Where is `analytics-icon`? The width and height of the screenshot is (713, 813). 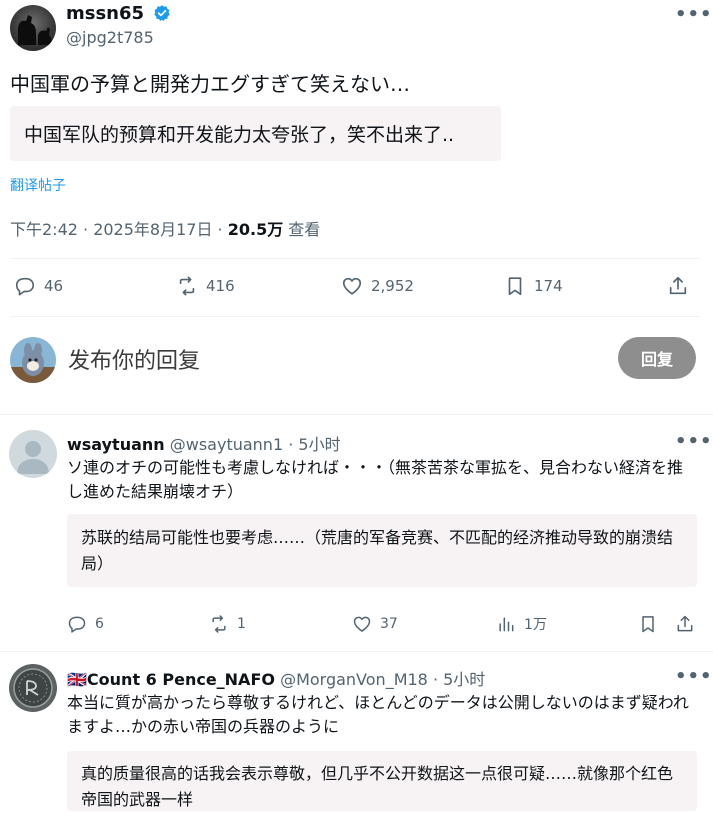 analytics-icon is located at coordinates (506, 624).